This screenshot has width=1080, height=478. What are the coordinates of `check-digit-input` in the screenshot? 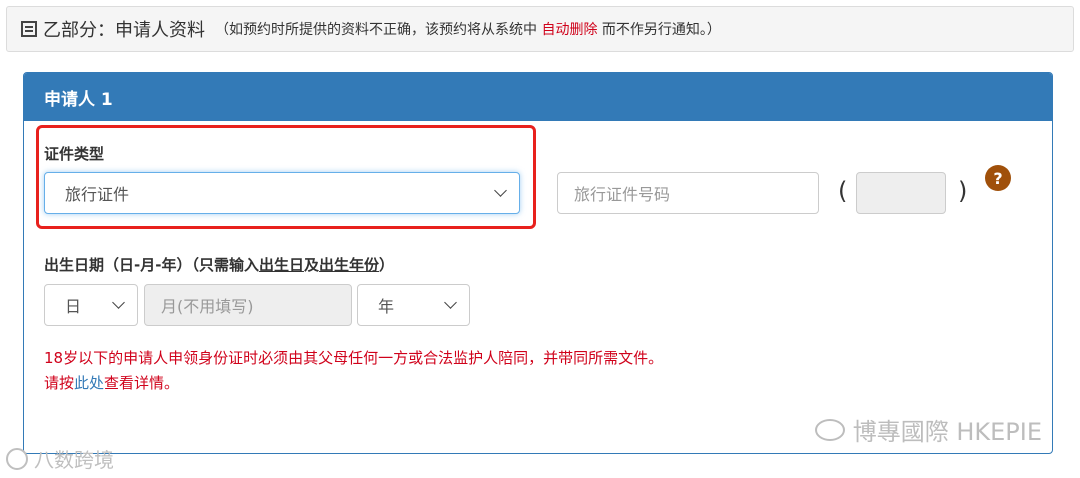 It's located at (901, 193).